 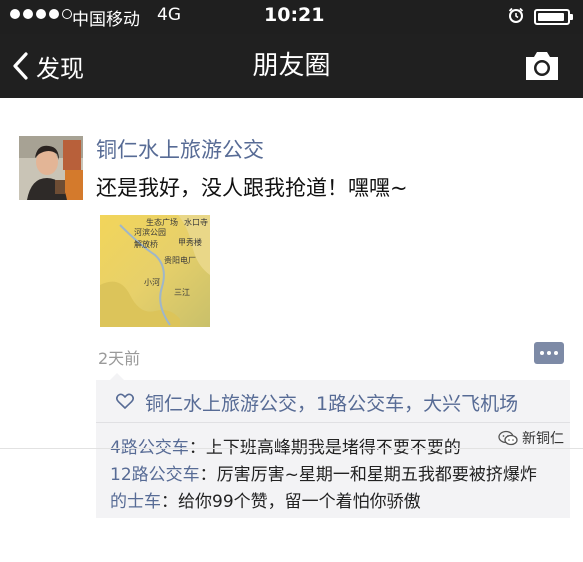 I want to click on post-timestamp: 2天前, so click(x=119, y=358).